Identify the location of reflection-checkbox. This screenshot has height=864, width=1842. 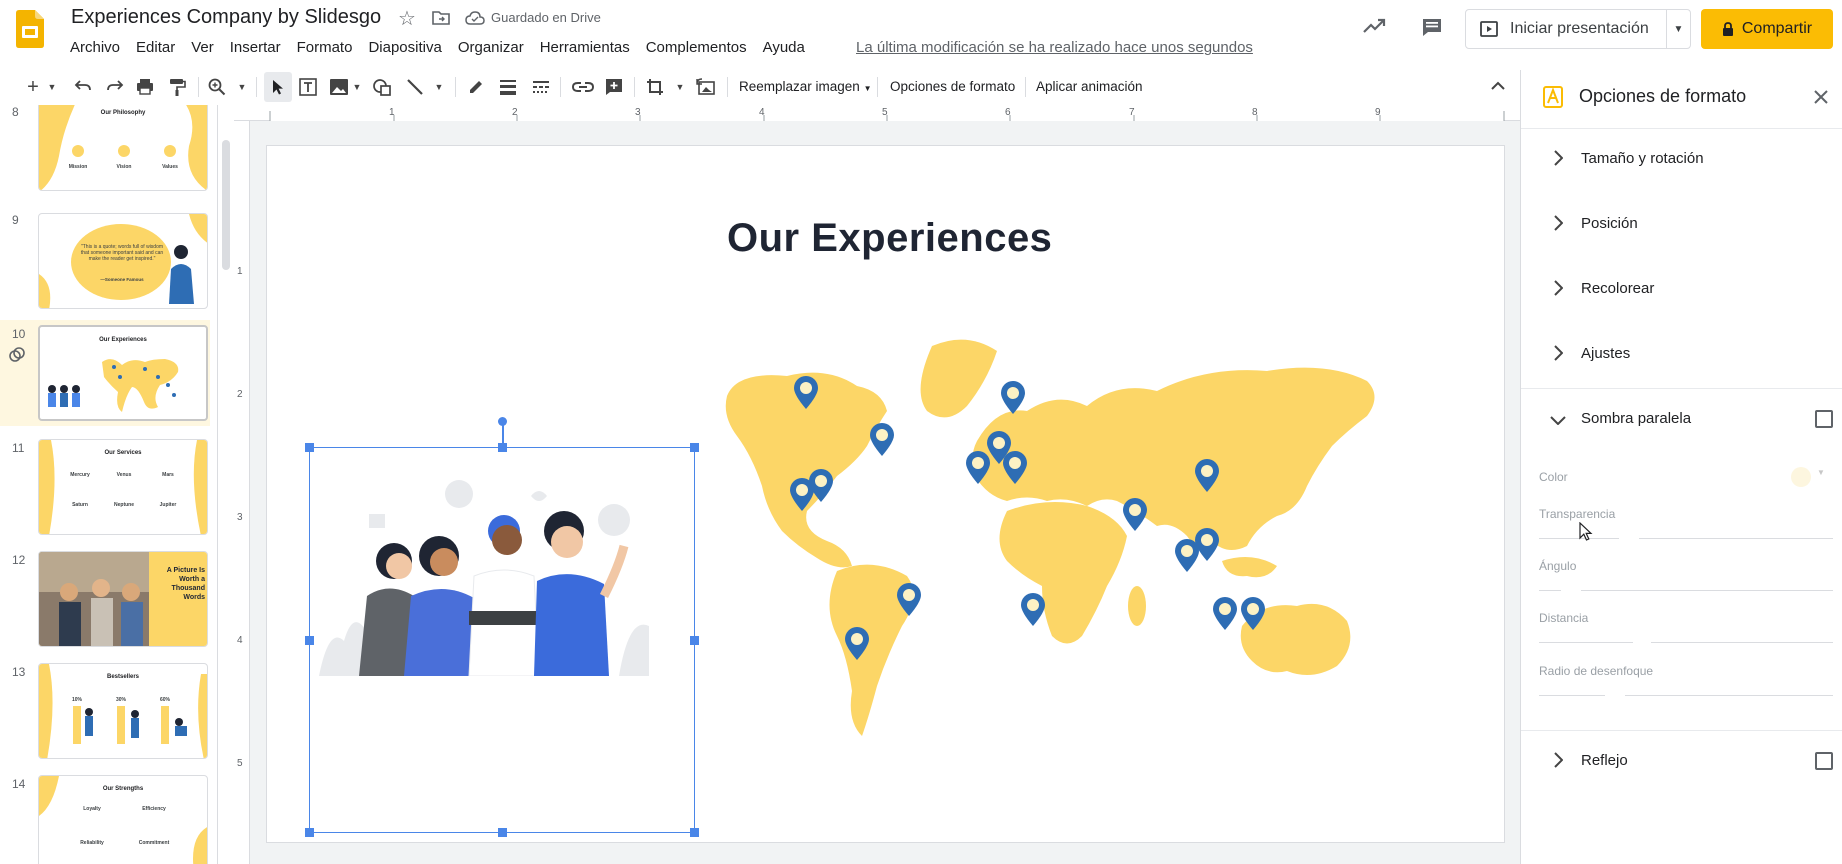
(1824, 761).